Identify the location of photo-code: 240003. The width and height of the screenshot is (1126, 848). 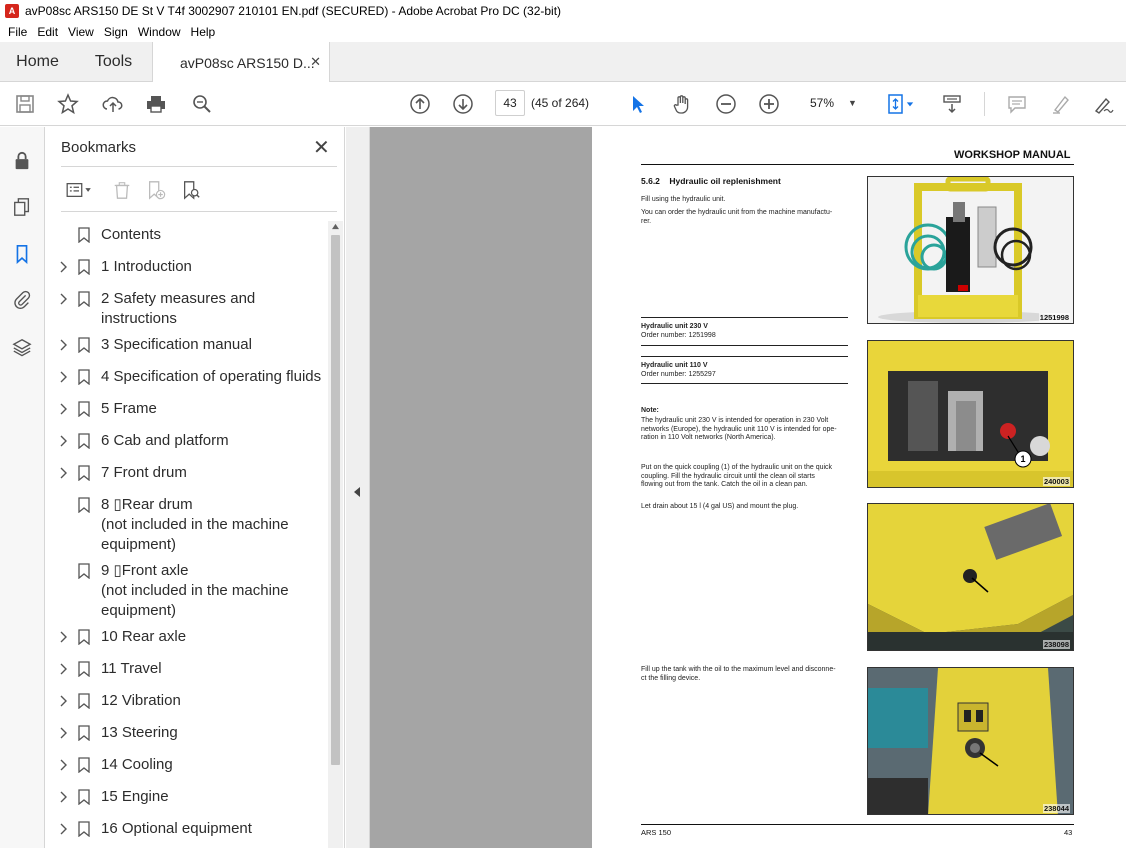
(1056, 481).